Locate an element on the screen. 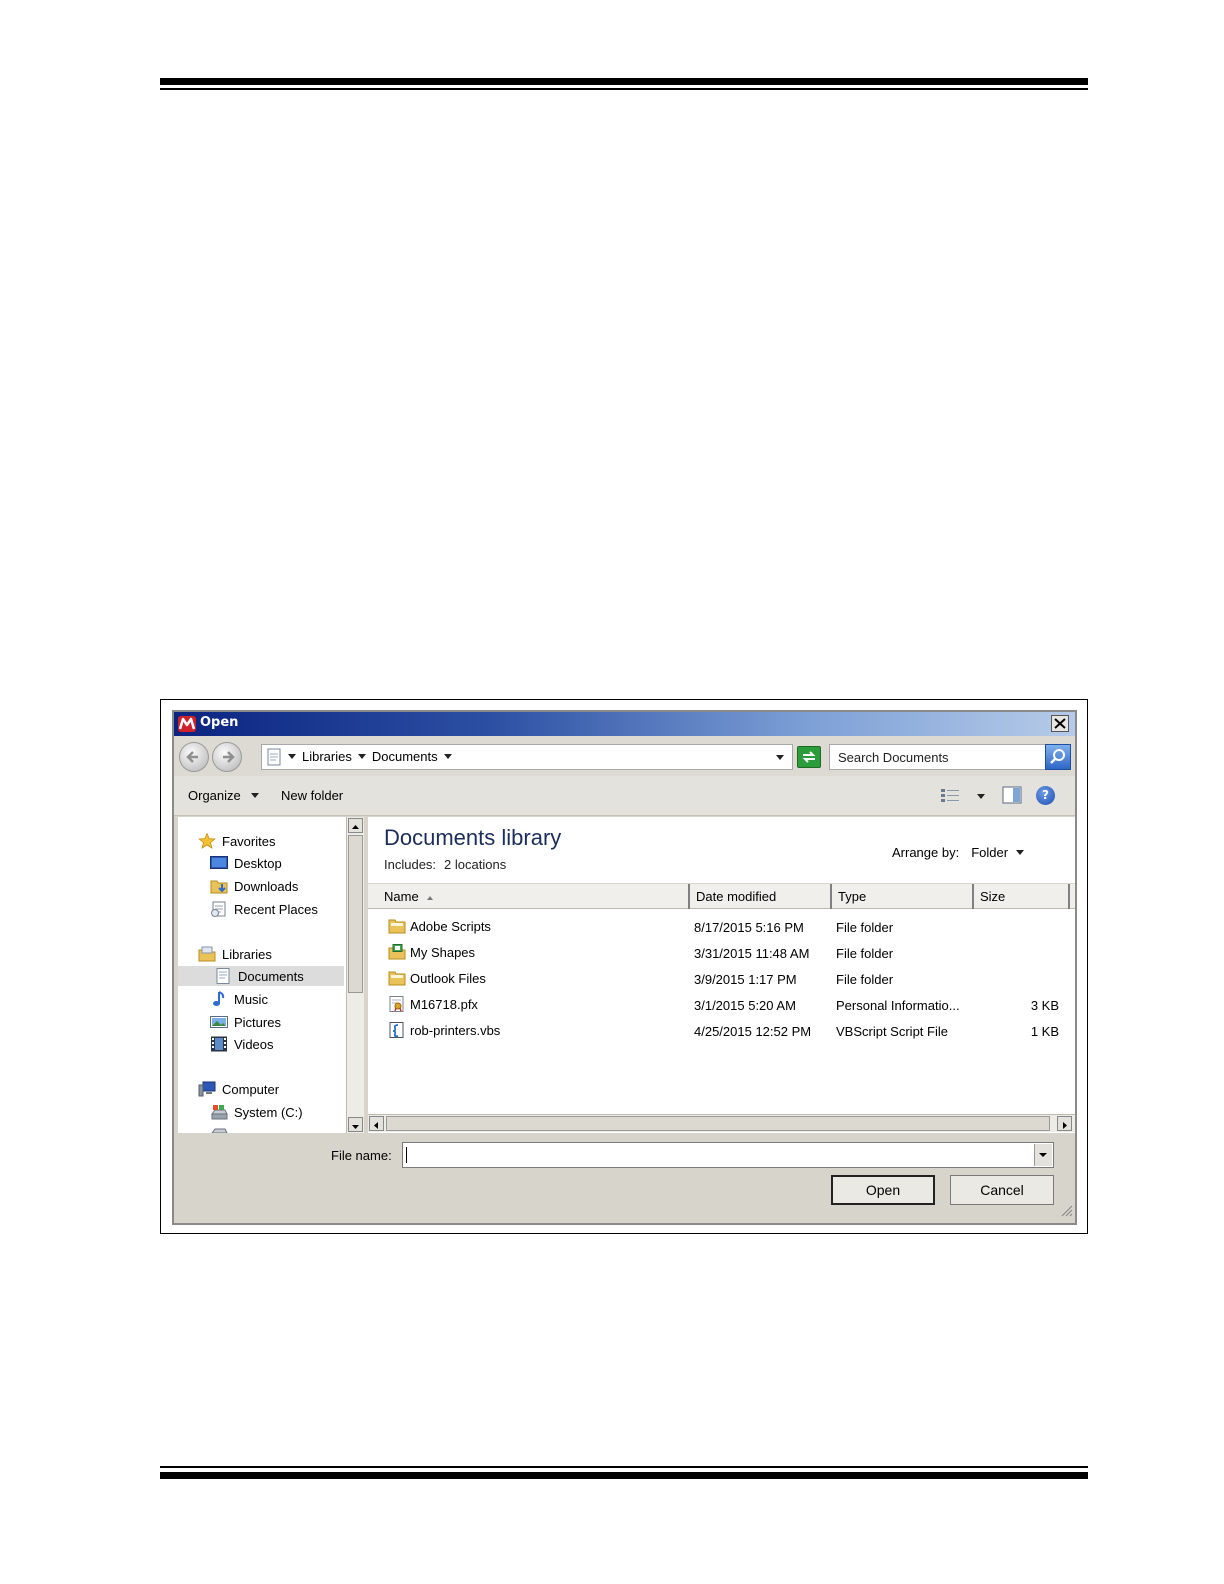 The width and height of the screenshot is (1224, 1584). file-row: My Shapes 3/31/2015 11:48 AM File folder is located at coordinates (721, 954).